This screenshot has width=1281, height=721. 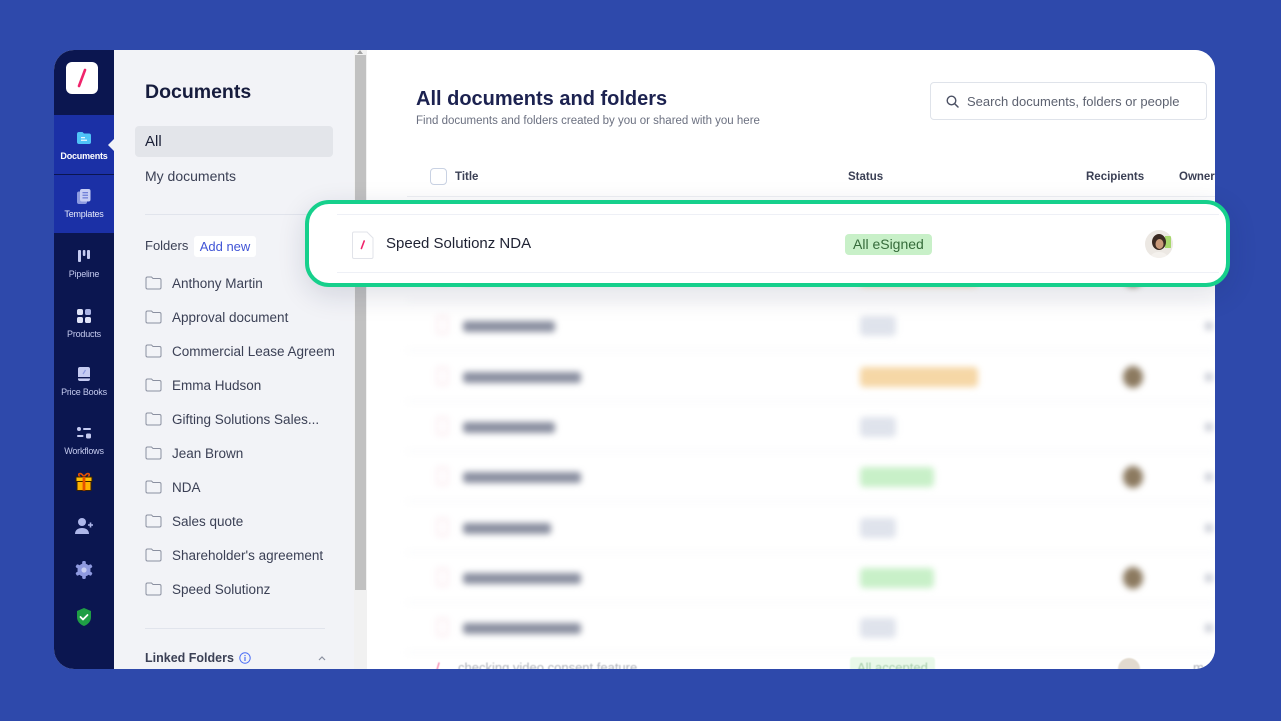 I want to click on panel-title: Documents, so click(x=198, y=92).